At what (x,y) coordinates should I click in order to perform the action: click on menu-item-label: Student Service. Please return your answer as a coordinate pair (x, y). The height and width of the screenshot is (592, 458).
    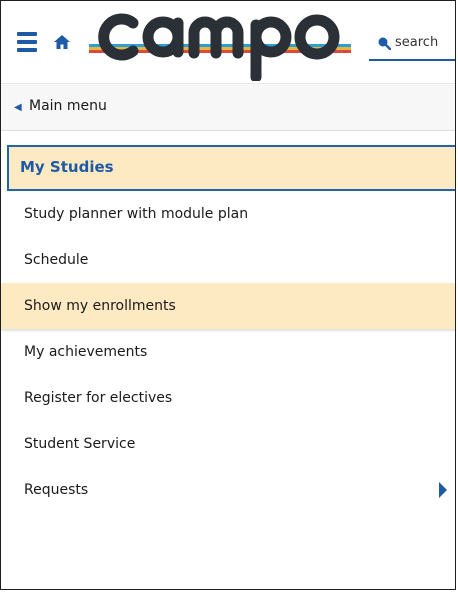
    Looking at the image, I should click on (80, 444).